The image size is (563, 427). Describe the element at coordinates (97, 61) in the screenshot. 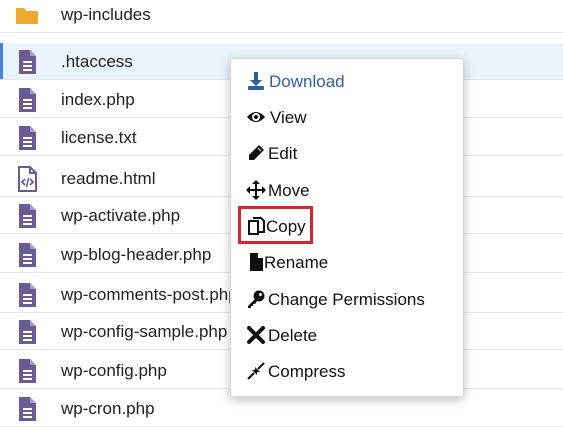

I see `file-name: .htaccess` at that location.